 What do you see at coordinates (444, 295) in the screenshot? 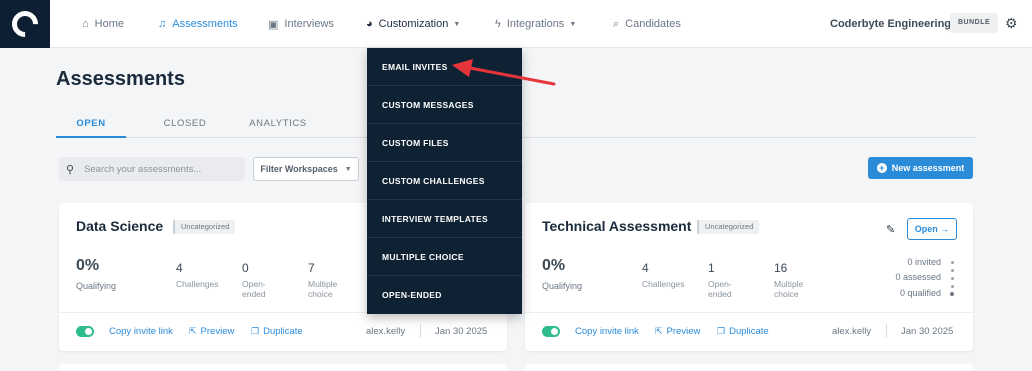
I see `menu-item-open-ended: OPEN-ENDED` at bounding box center [444, 295].